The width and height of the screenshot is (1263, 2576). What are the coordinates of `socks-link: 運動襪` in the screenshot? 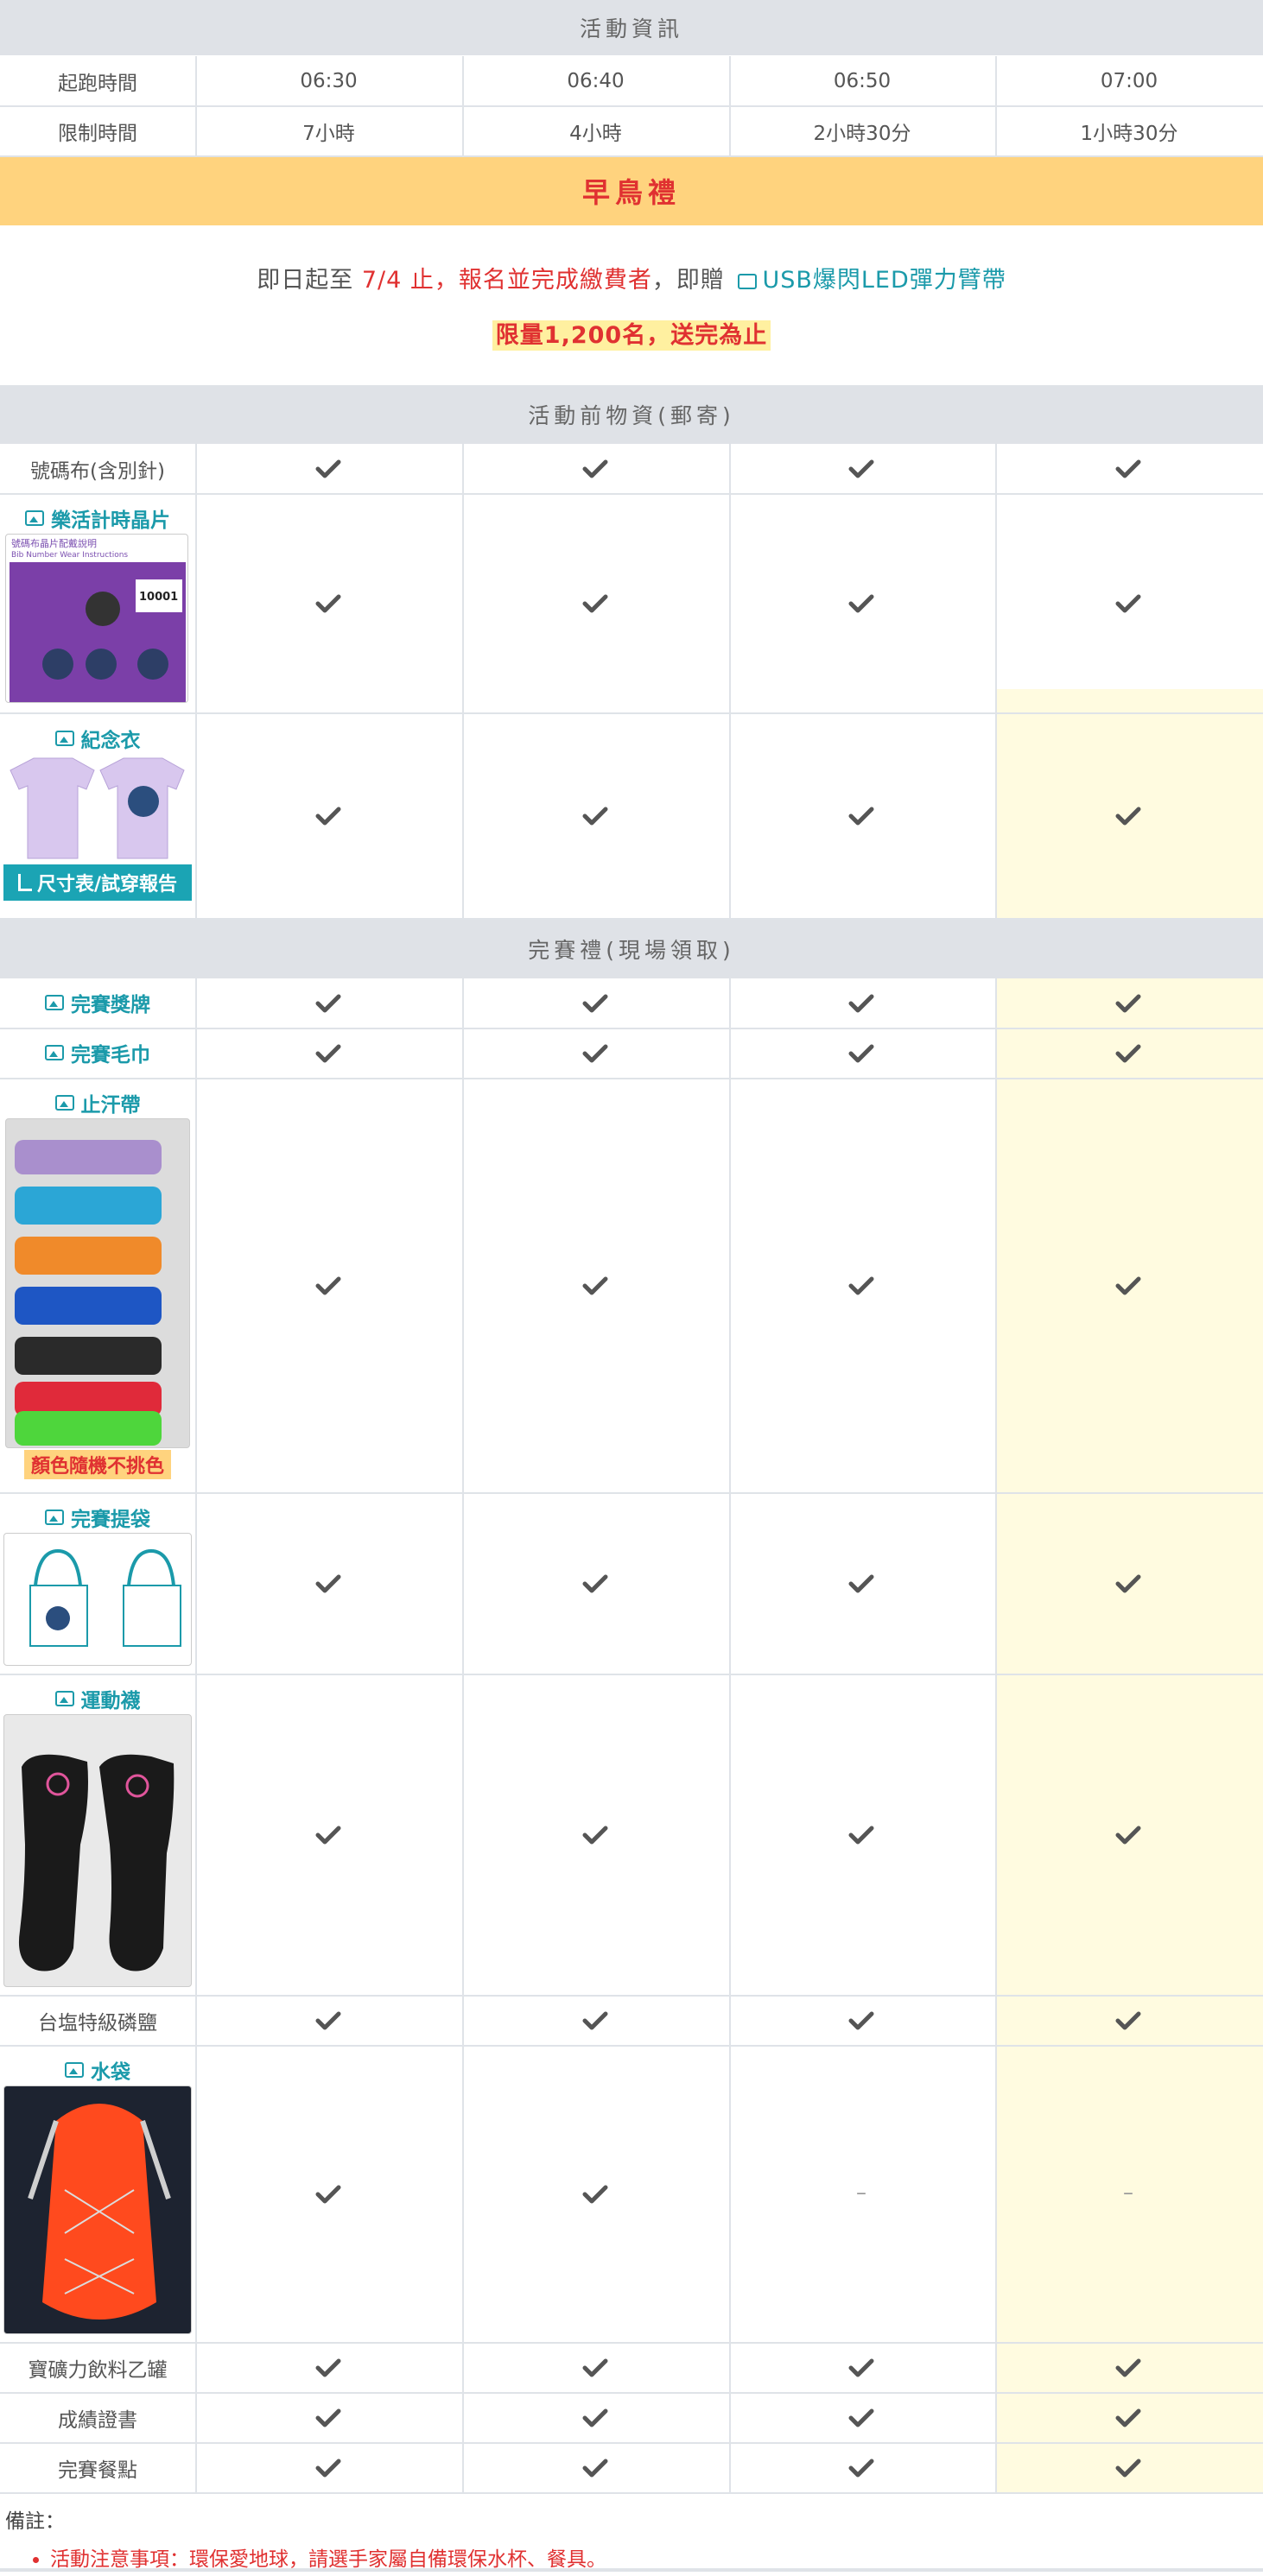 It's located at (97, 1698).